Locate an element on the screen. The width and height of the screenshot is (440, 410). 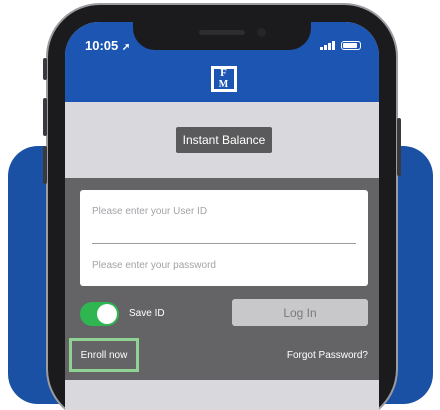
speaker-grille is located at coordinates (222, 32).